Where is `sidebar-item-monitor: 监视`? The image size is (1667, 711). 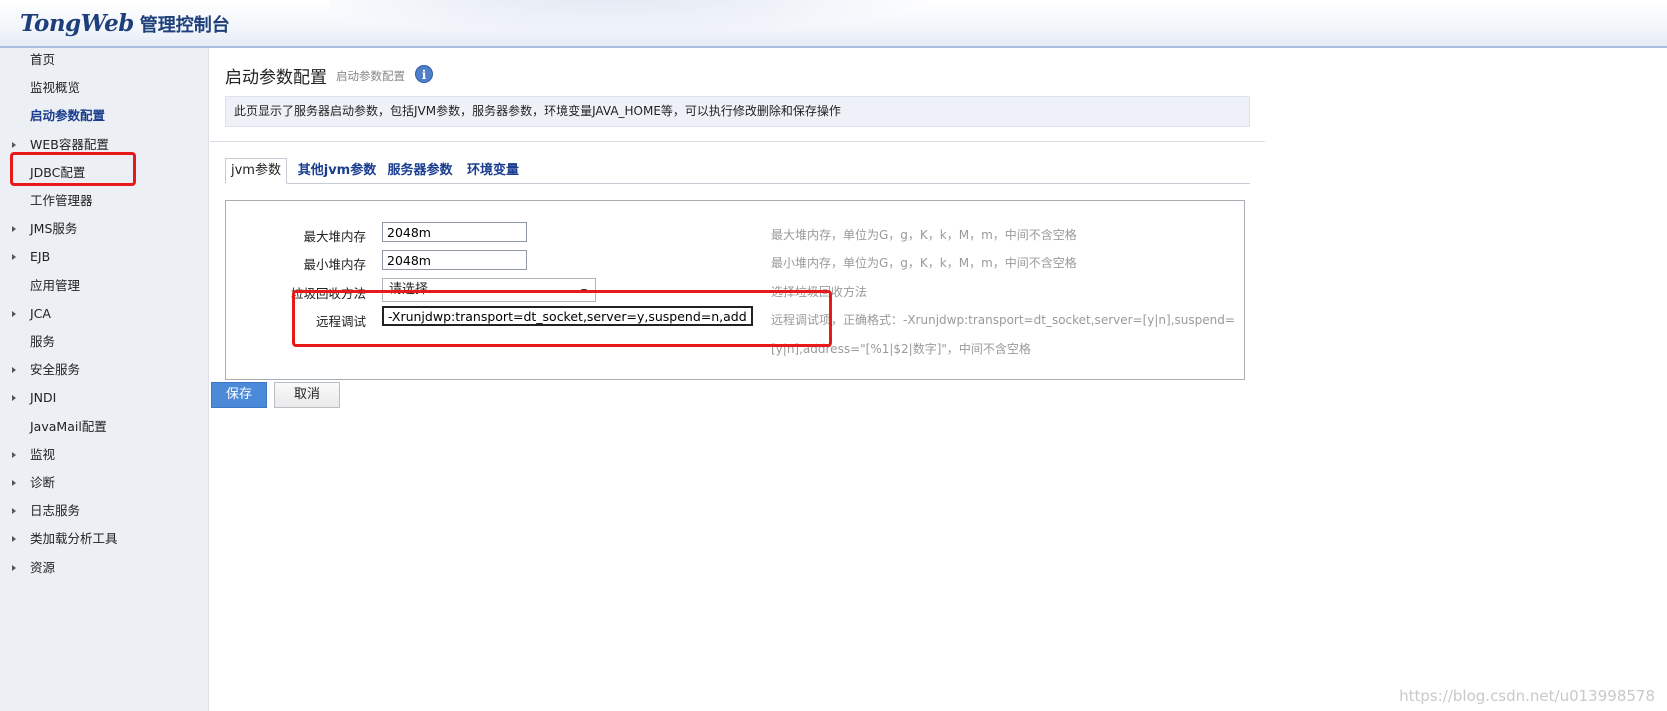 sidebar-item-monitor: 监视 is located at coordinates (104, 455).